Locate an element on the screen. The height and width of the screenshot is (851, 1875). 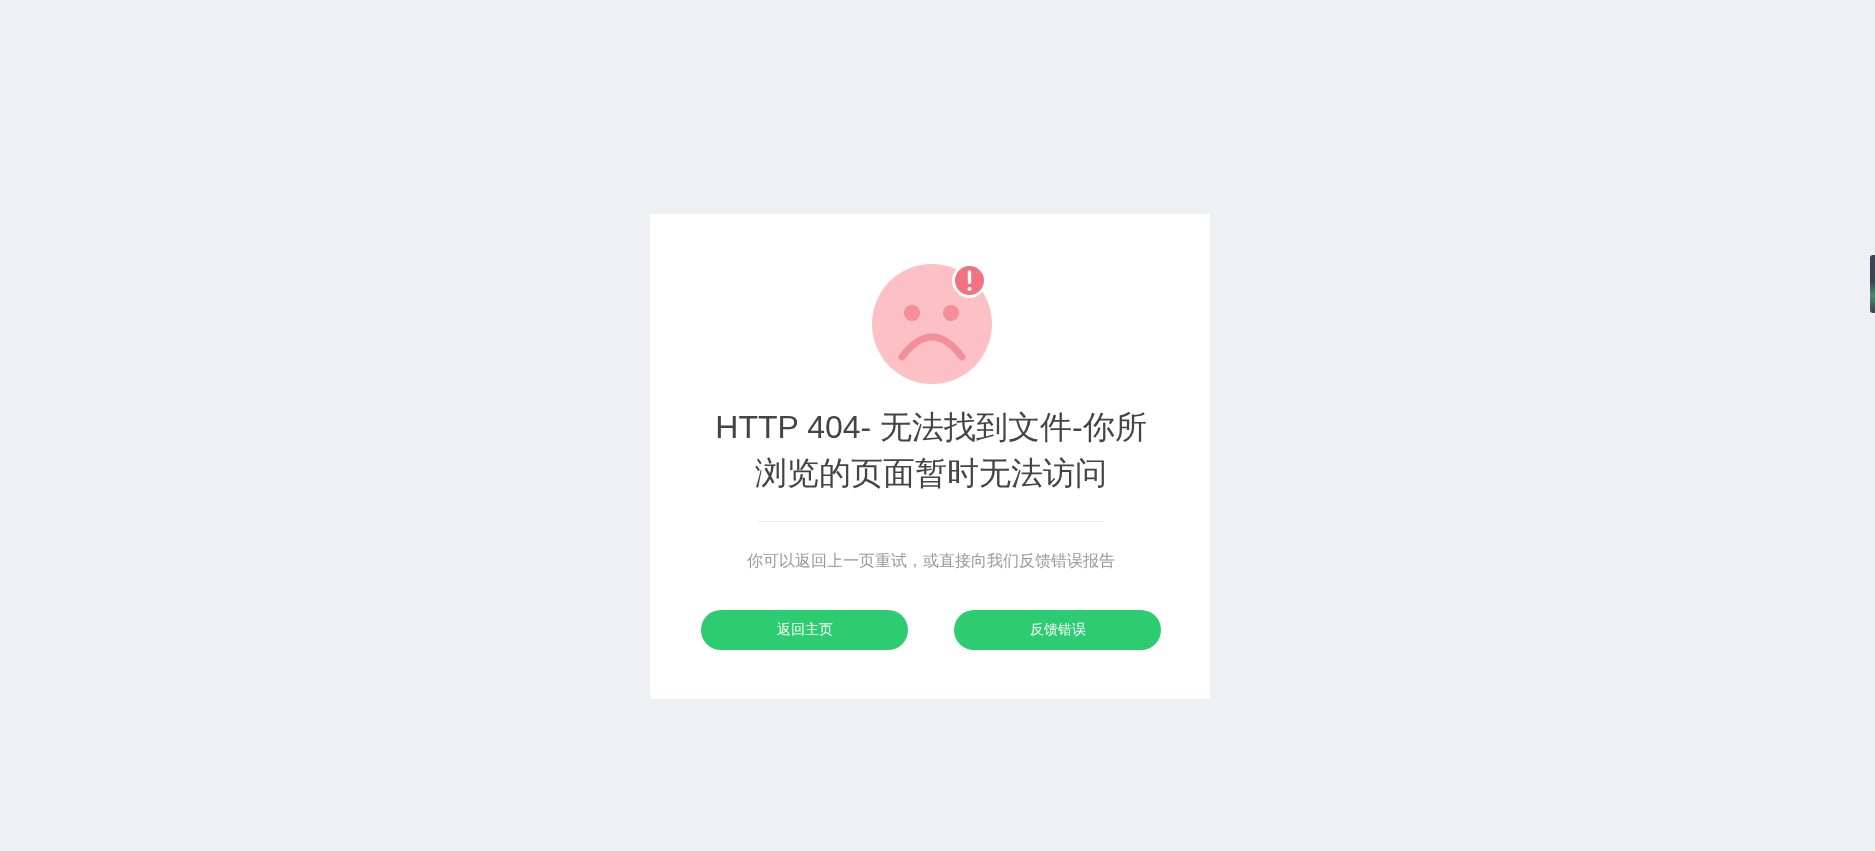
exclamation-icon is located at coordinates (969, 280).